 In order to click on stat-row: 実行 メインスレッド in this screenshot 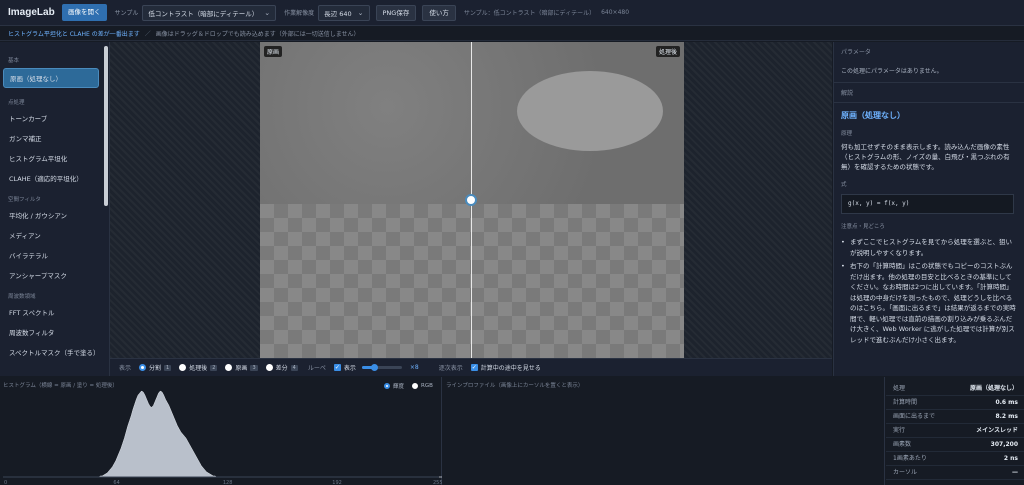, I will do `click(955, 431)`.